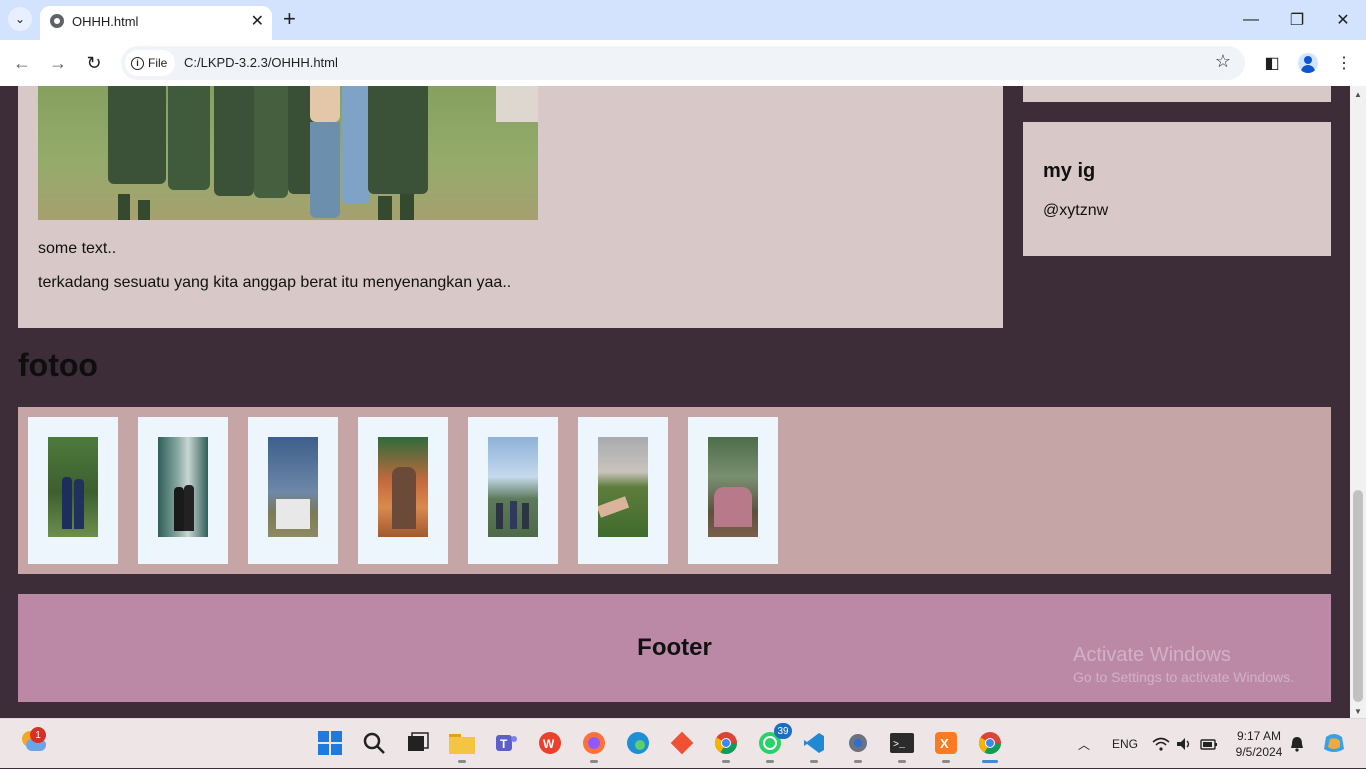 The height and width of the screenshot is (769, 1366). Describe the element at coordinates (1358, 94) in the screenshot. I see `scroll-up-icon: ▲` at that location.